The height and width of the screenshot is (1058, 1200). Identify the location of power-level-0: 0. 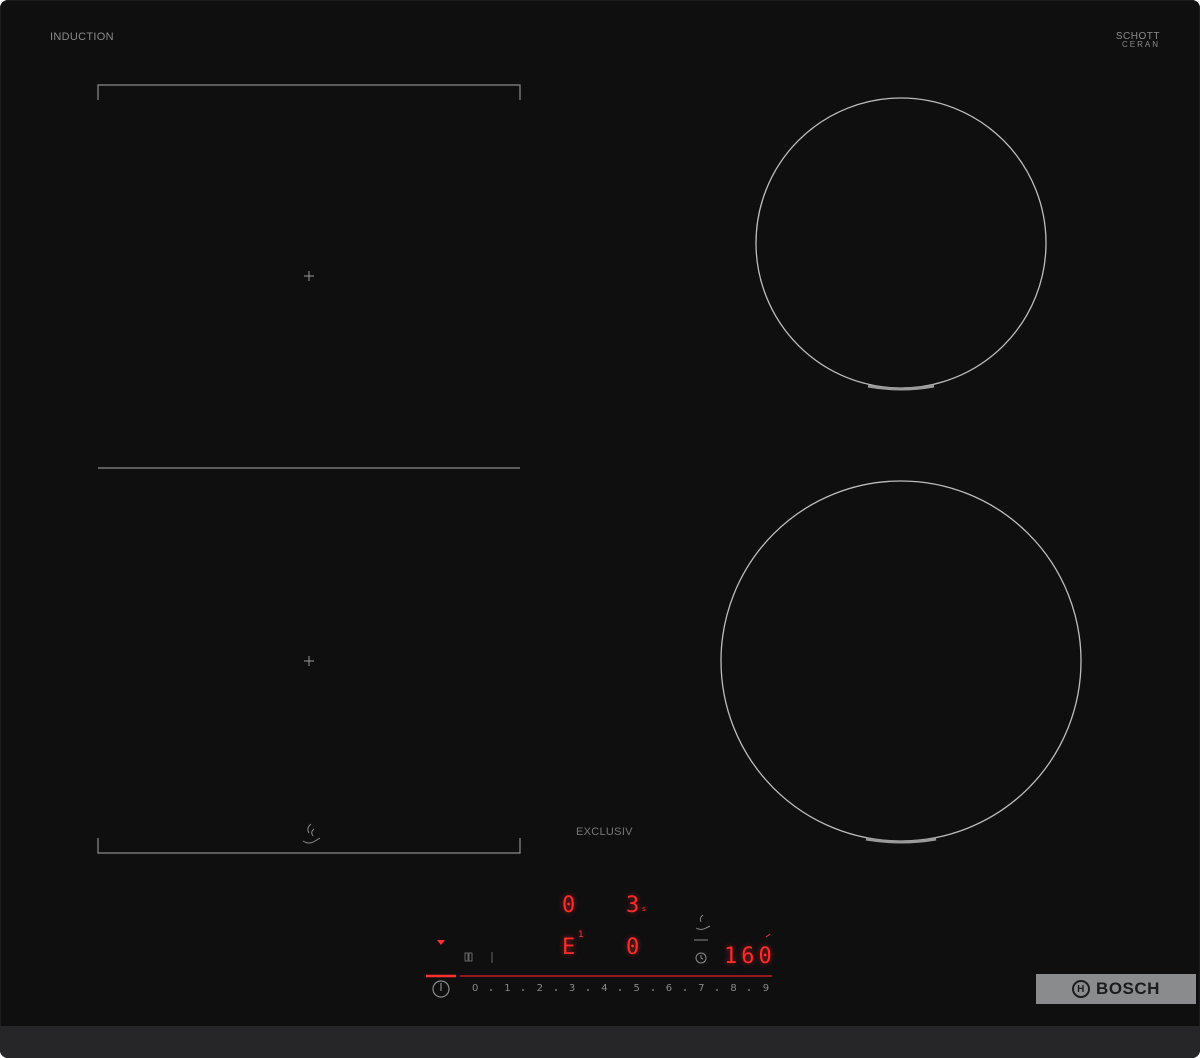
(475, 988).